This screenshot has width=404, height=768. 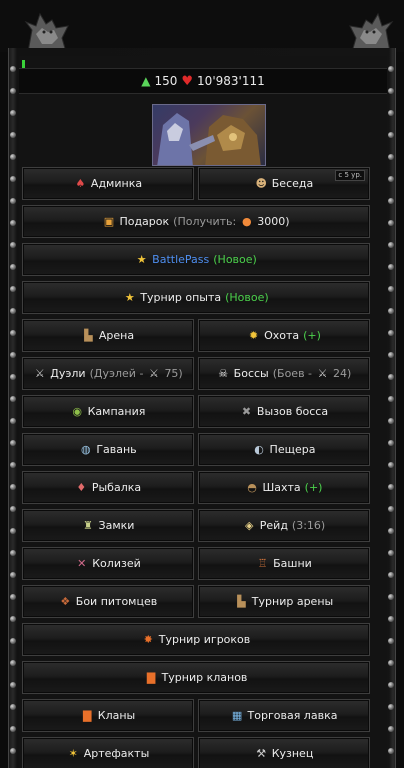 I want to click on raid-icon: ◈, so click(x=249, y=525).